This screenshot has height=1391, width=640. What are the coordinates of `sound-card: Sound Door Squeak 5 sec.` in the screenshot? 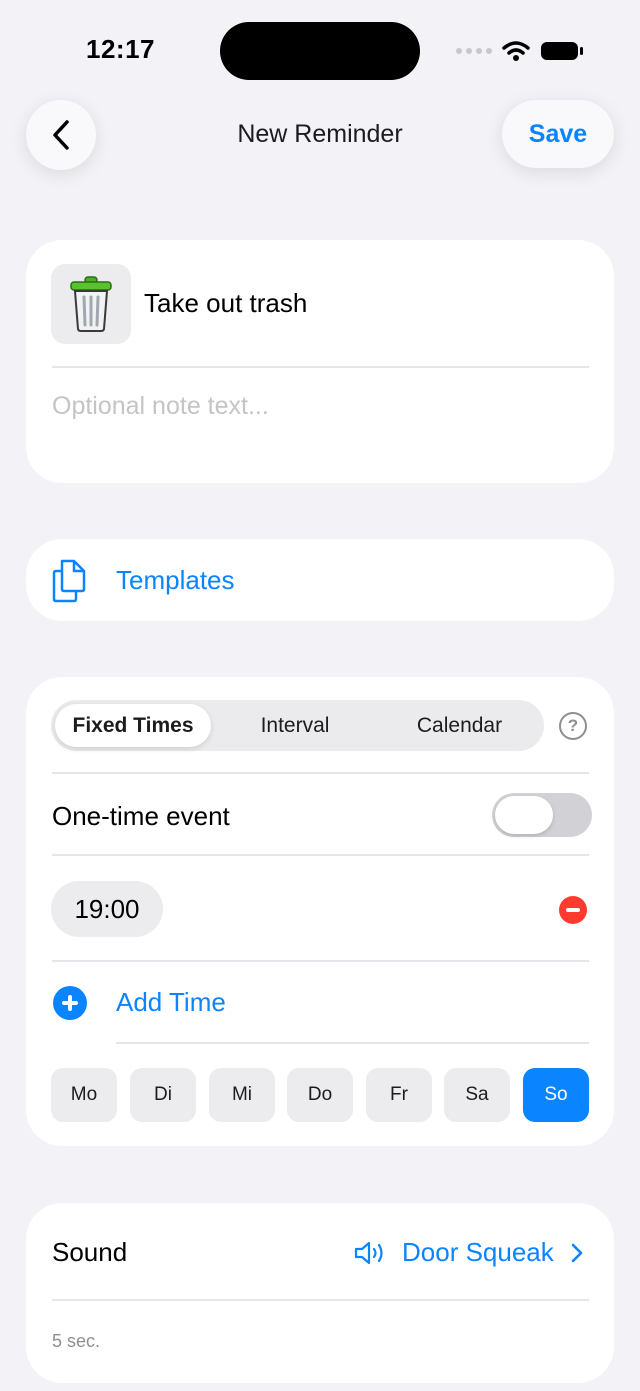 It's located at (320, 1293).